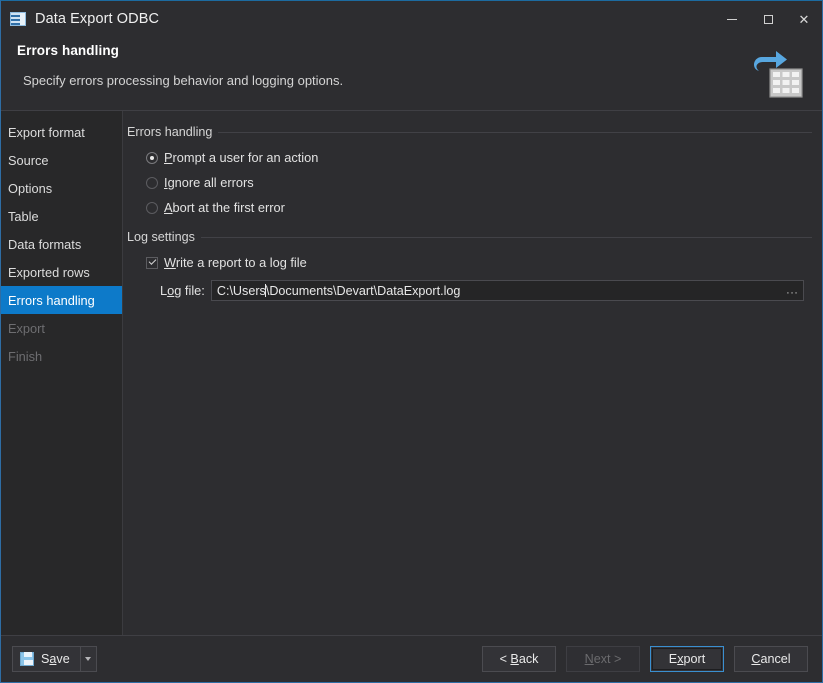 This screenshot has height=683, width=823. I want to click on back-button: < Back, so click(519, 659).